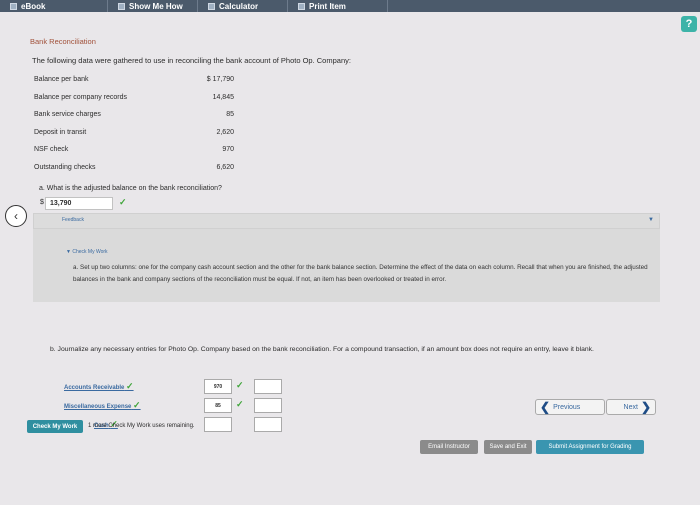  I want to click on feedback-header: Feedback ▼, so click(346, 221).